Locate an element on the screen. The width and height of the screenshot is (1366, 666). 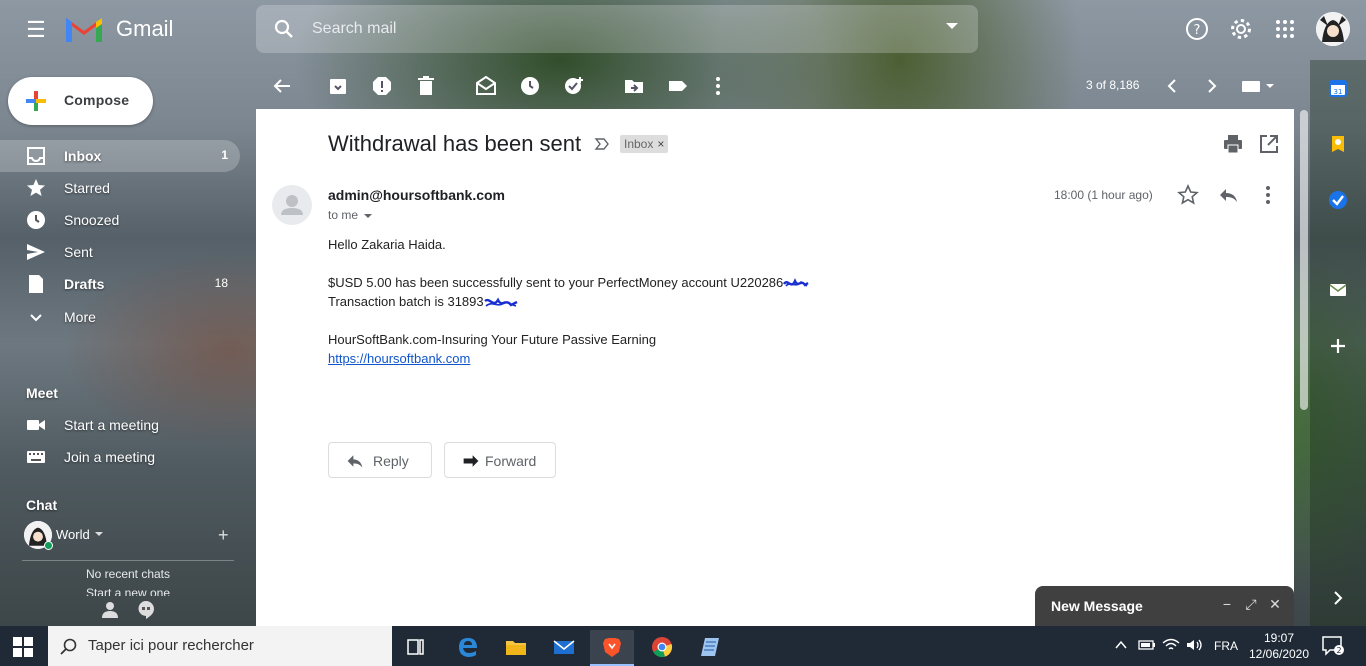
taskbar-app-brave is located at coordinates (612, 648).